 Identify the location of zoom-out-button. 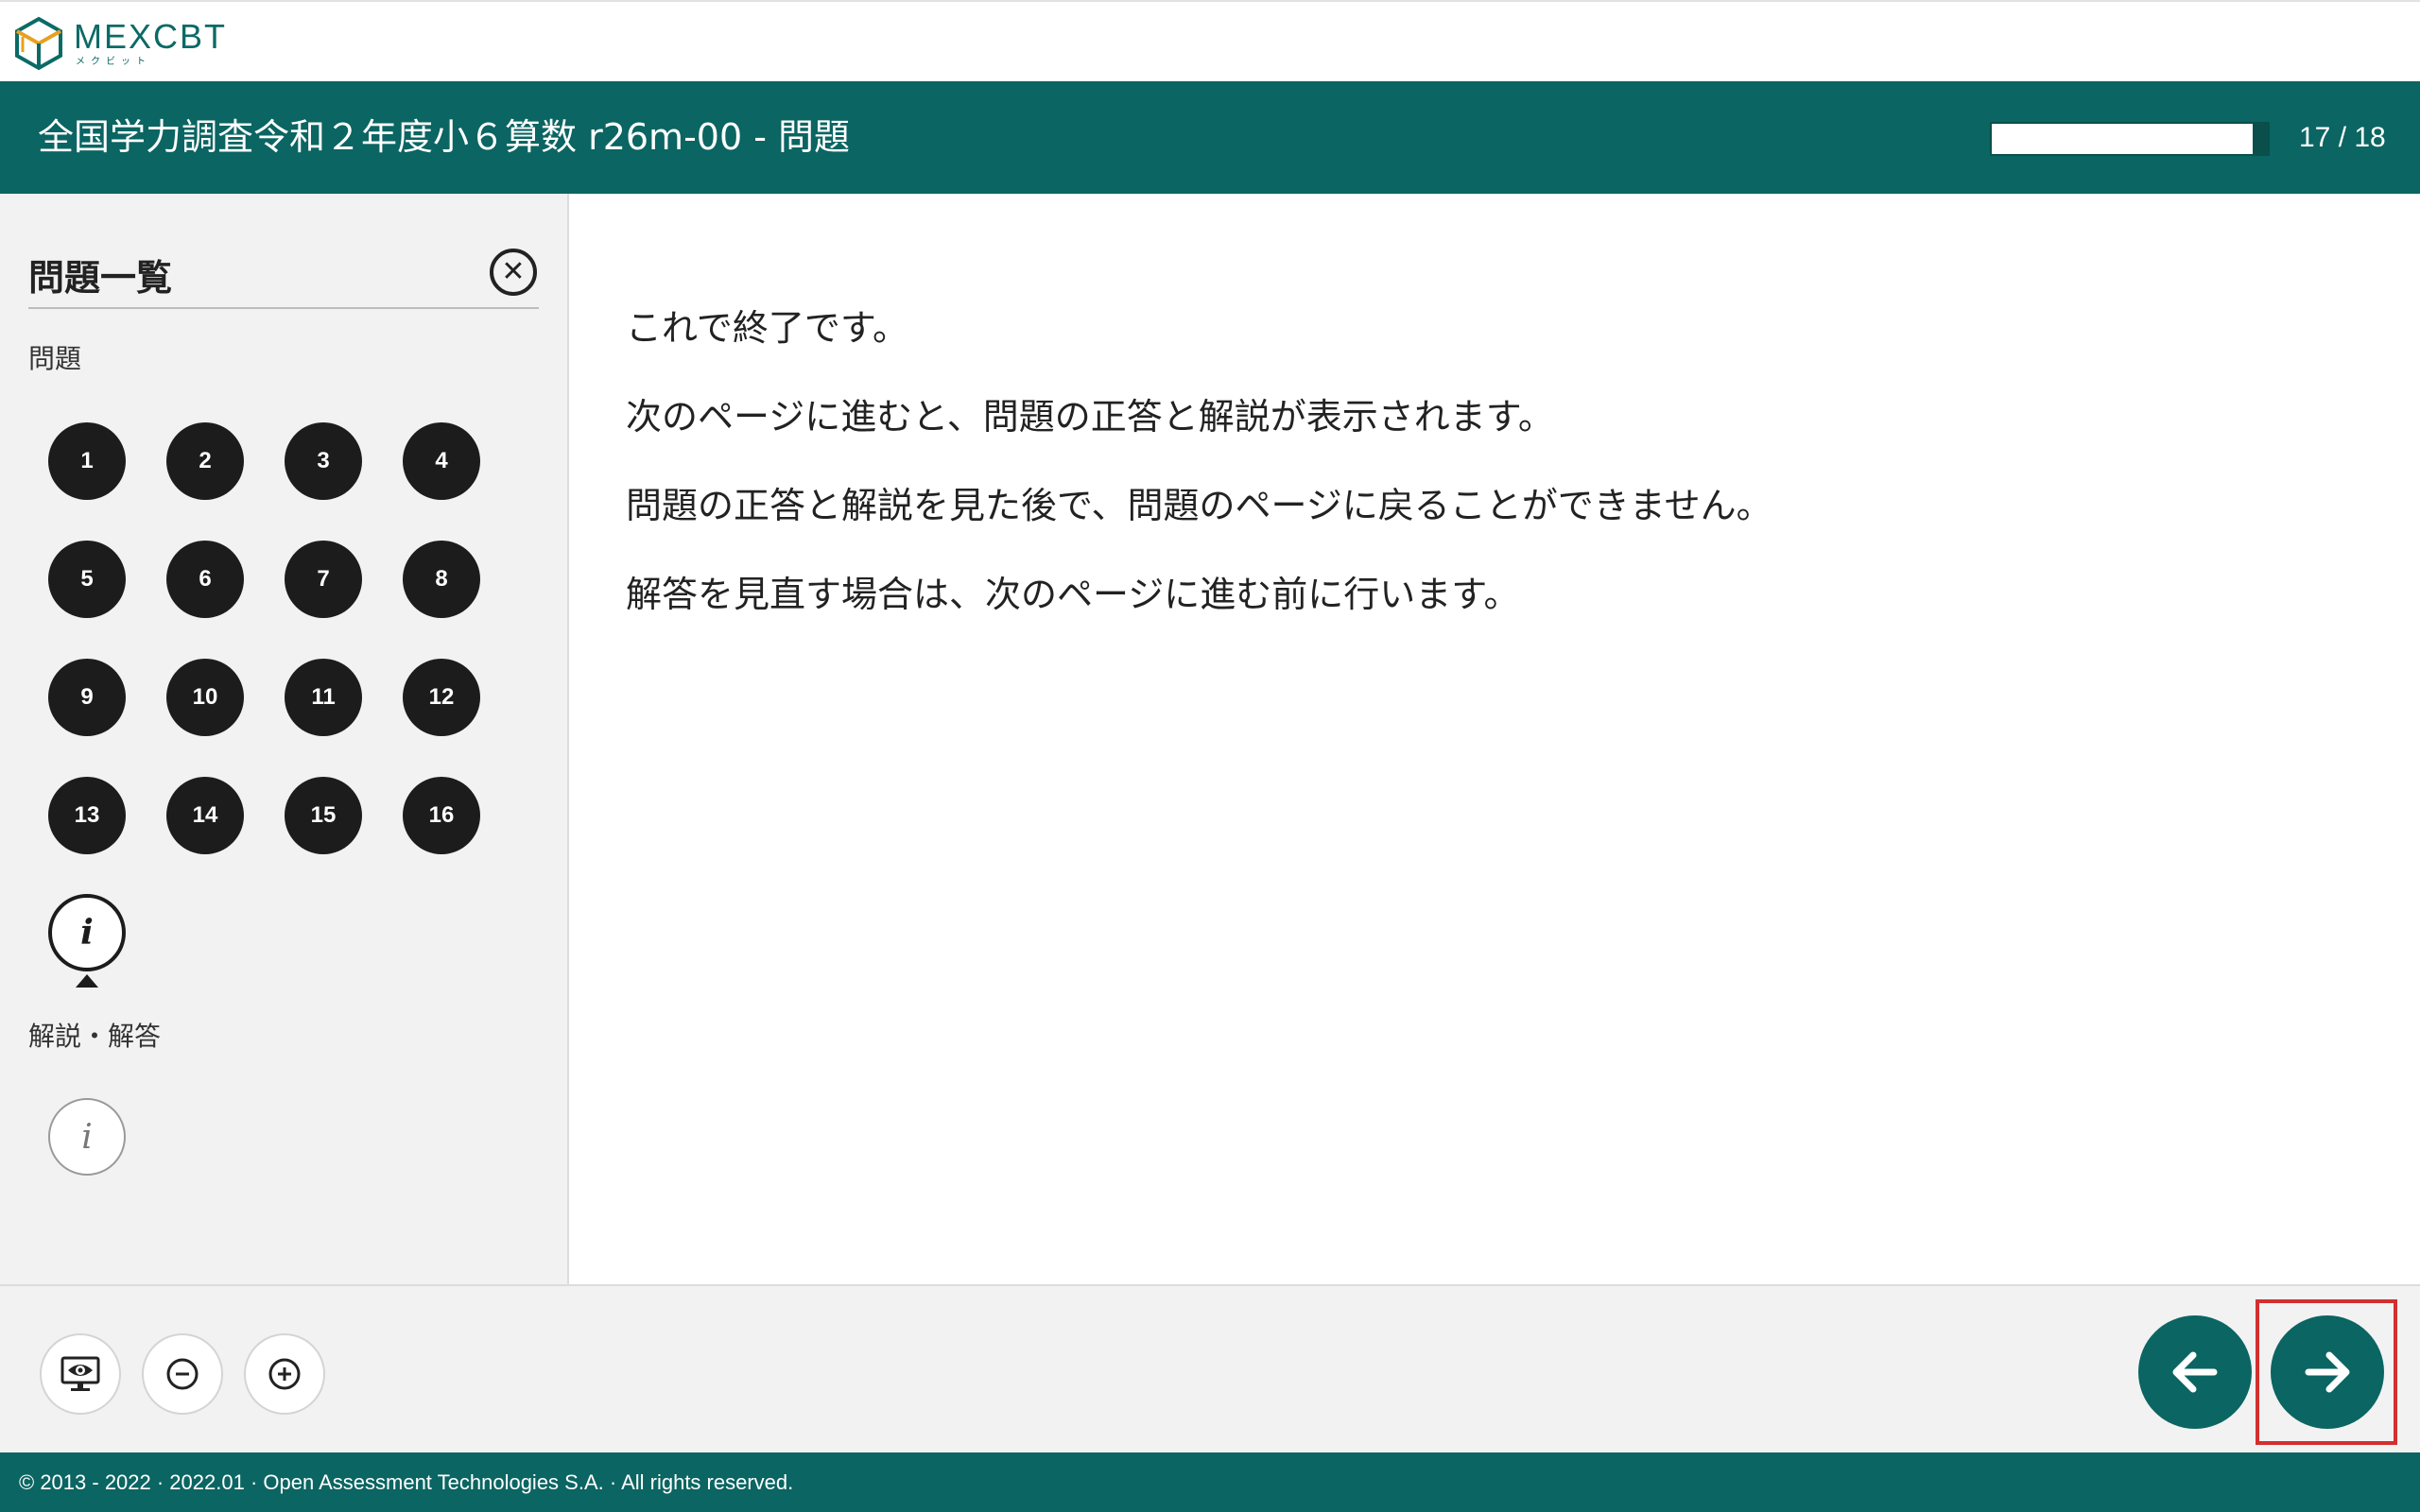
(182, 1374).